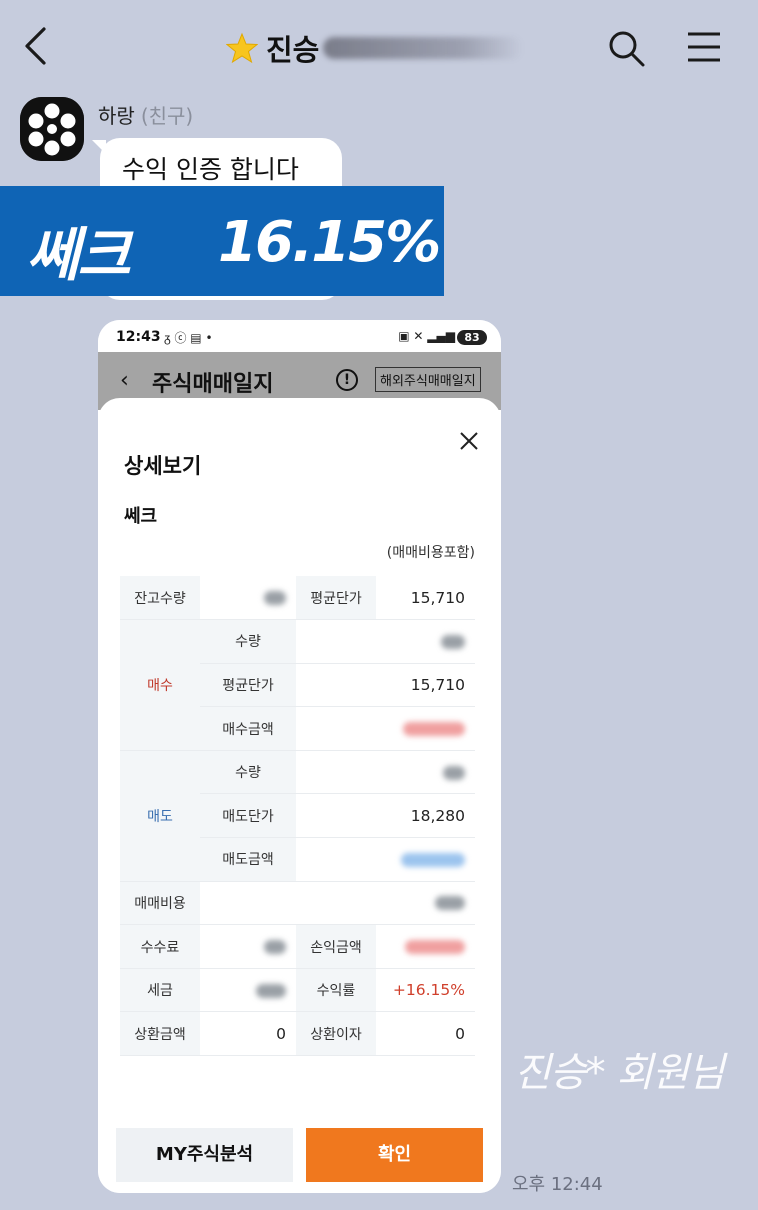 This screenshot has width=758, height=1210. What do you see at coordinates (385, 641) in the screenshot?
I see `buy-qty-value` at bounding box center [385, 641].